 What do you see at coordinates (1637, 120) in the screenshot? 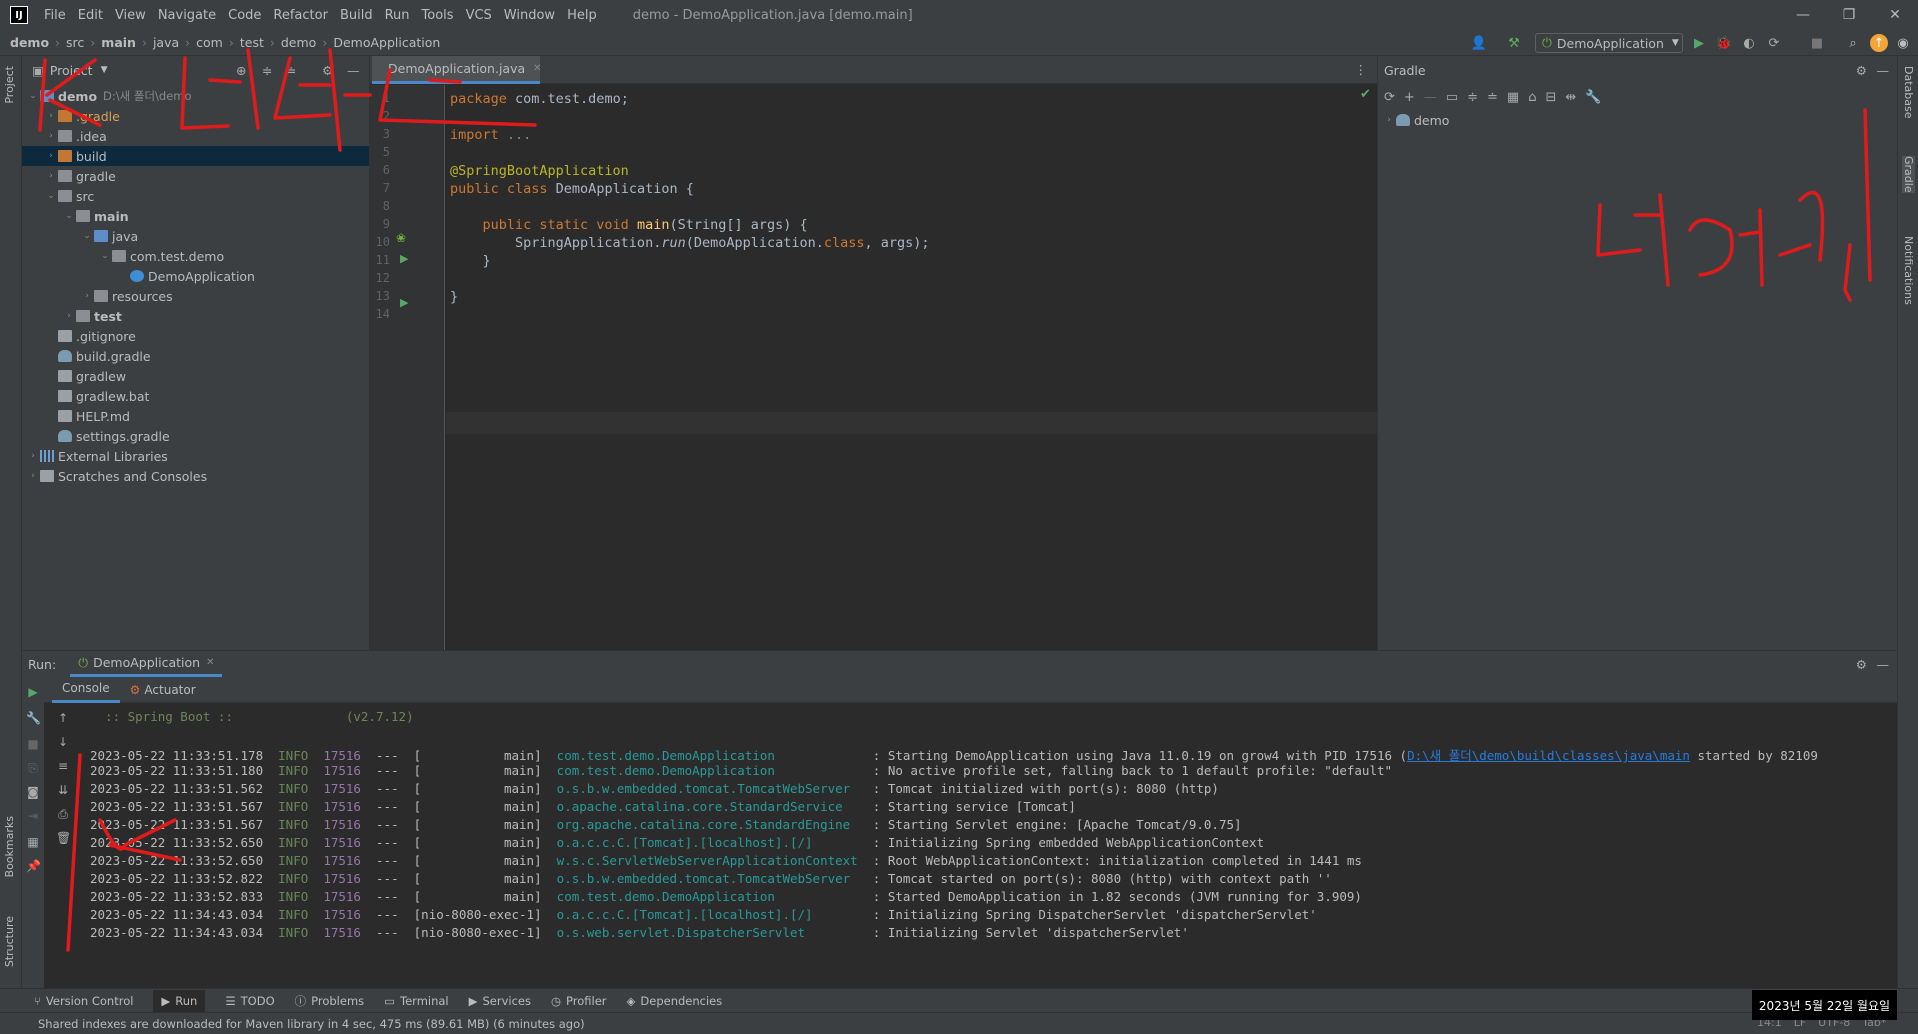
I see `gradle-root-item: › demo` at bounding box center [1637, 120].